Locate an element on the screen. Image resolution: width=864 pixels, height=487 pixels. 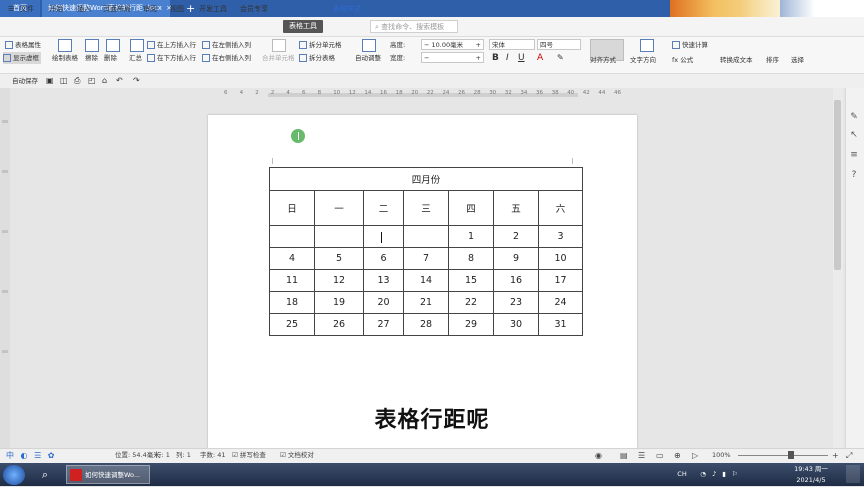
calendar-cell: 13 is located at coordinates (383, 280).